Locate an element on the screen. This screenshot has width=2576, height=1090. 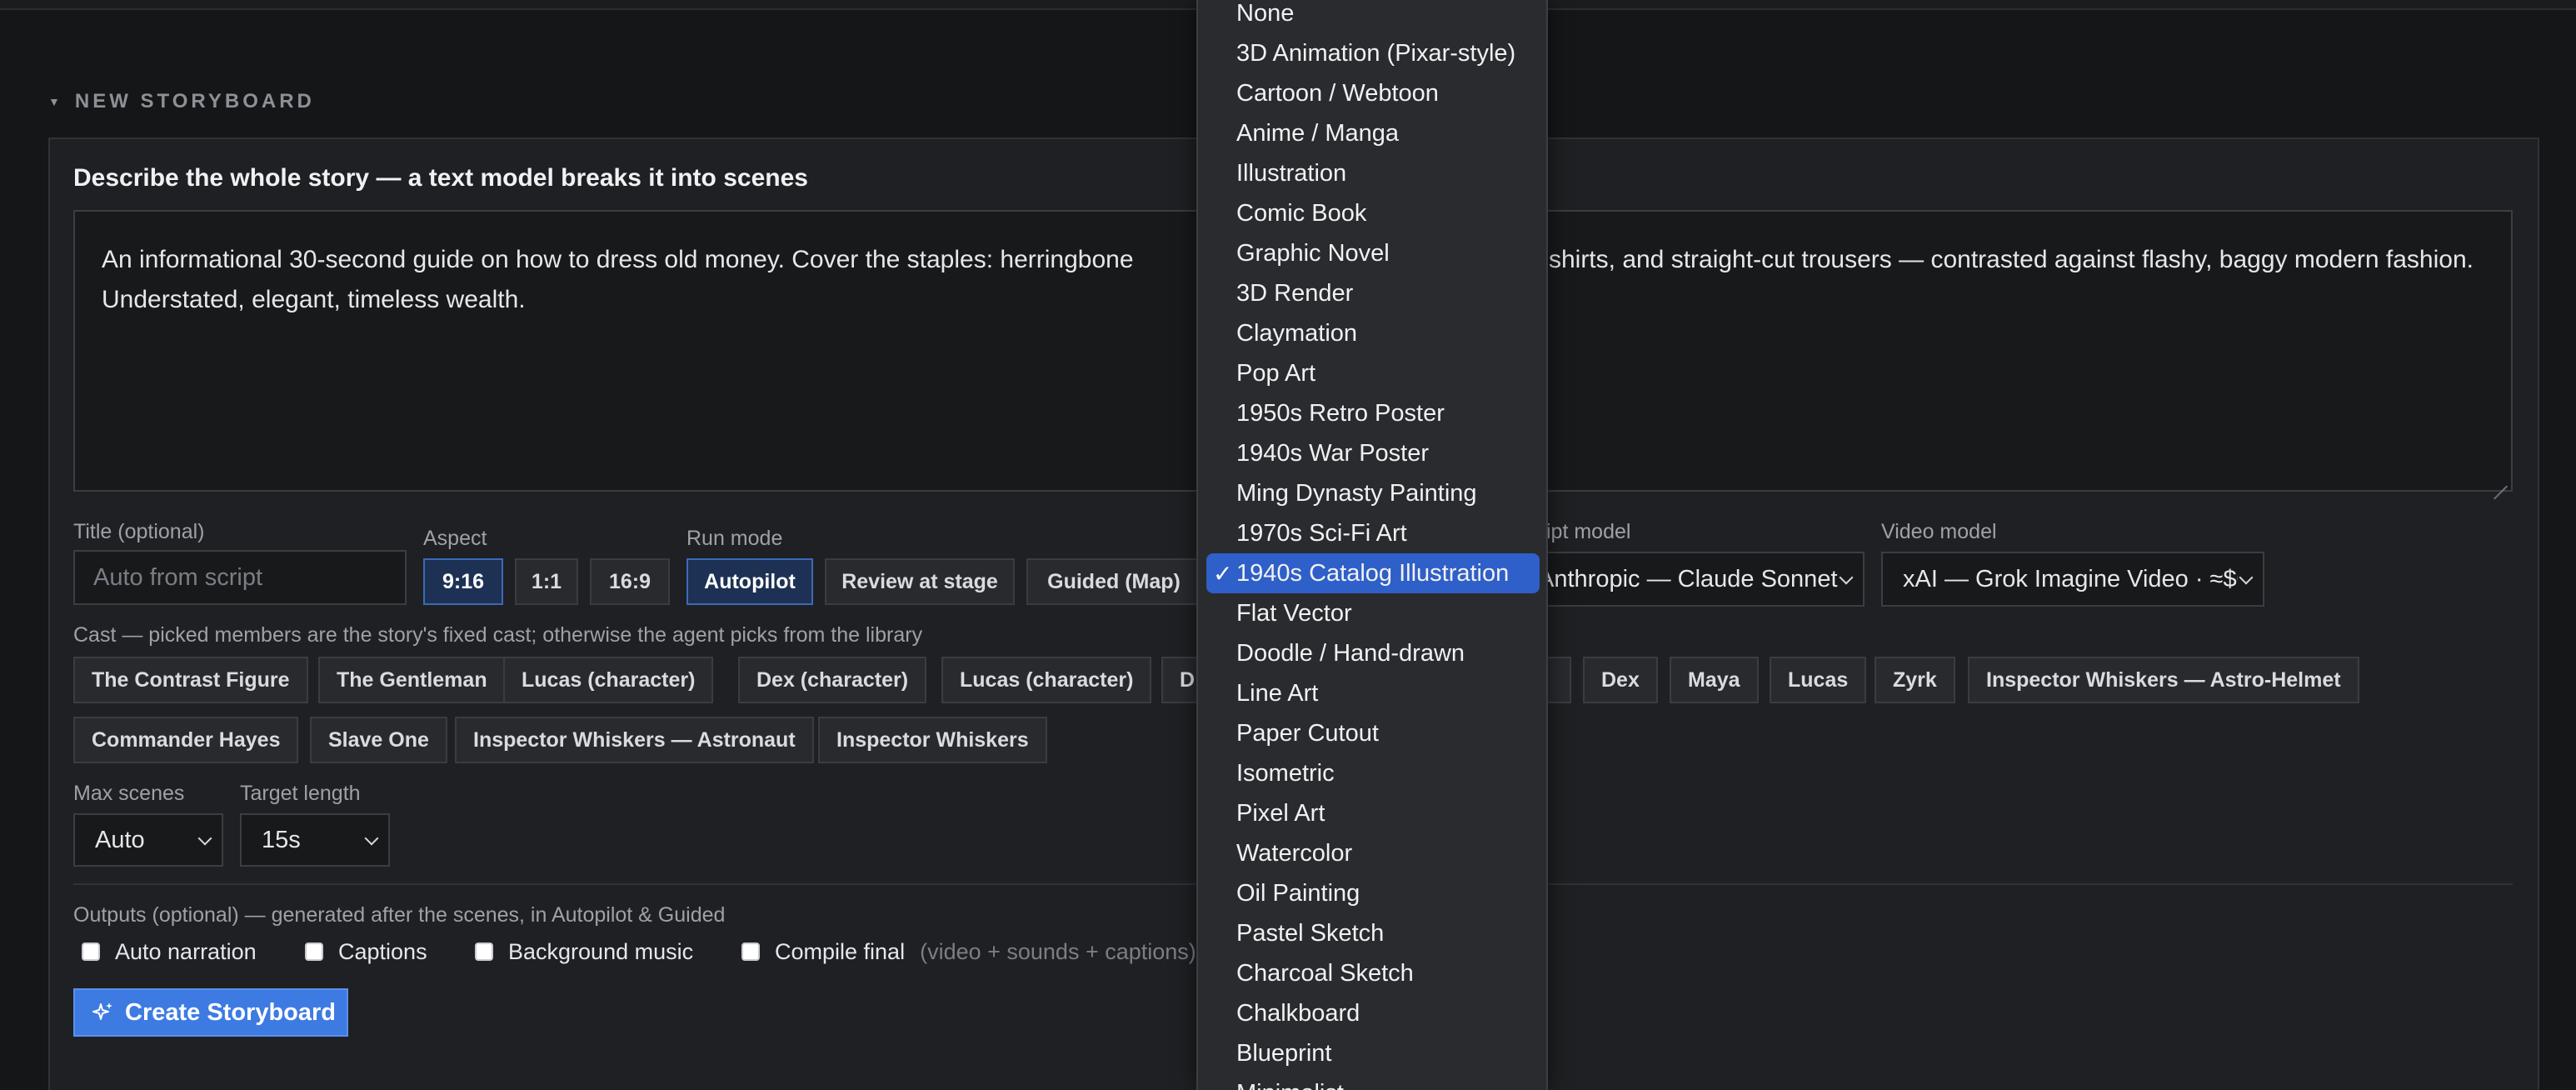
run-mode-autopilot-button: Autopilot is located at coordinates (749, 581).